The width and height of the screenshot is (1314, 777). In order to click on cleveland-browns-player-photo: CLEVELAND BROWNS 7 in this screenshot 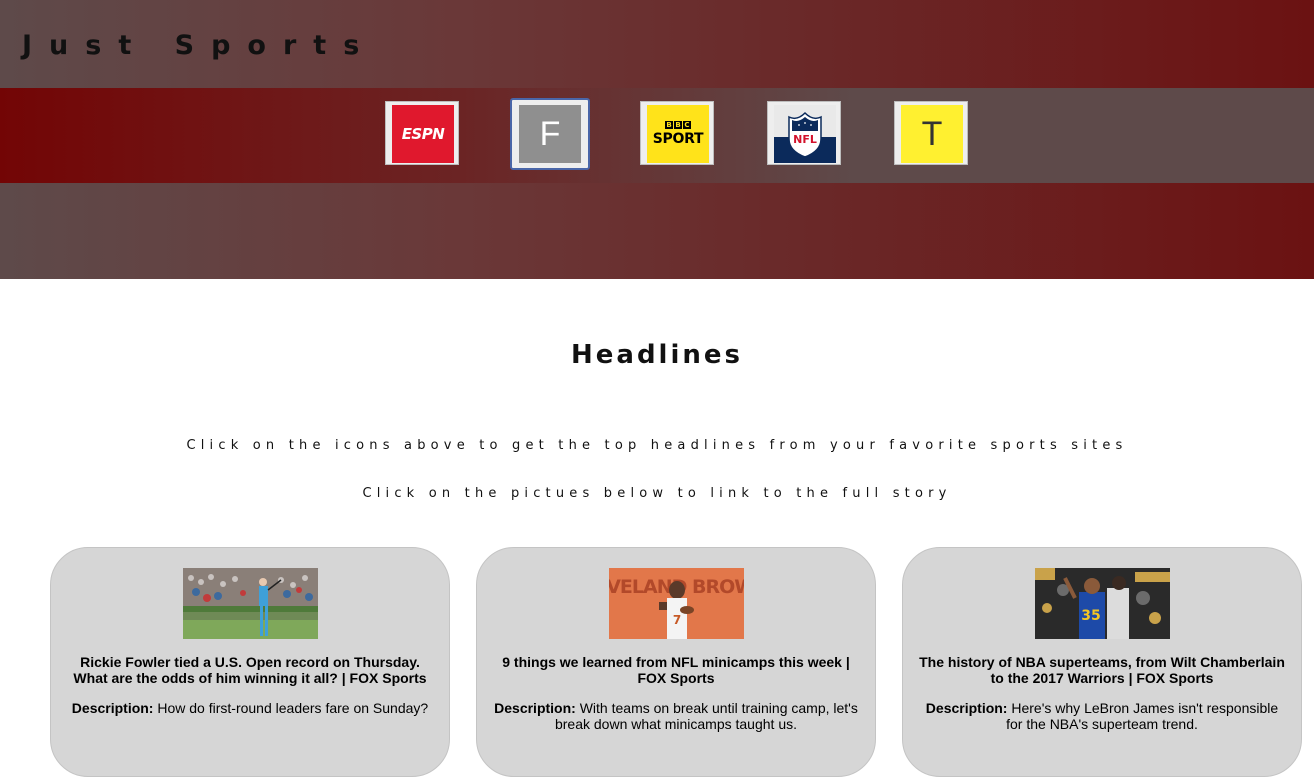, I will do `click(676, 603)`.